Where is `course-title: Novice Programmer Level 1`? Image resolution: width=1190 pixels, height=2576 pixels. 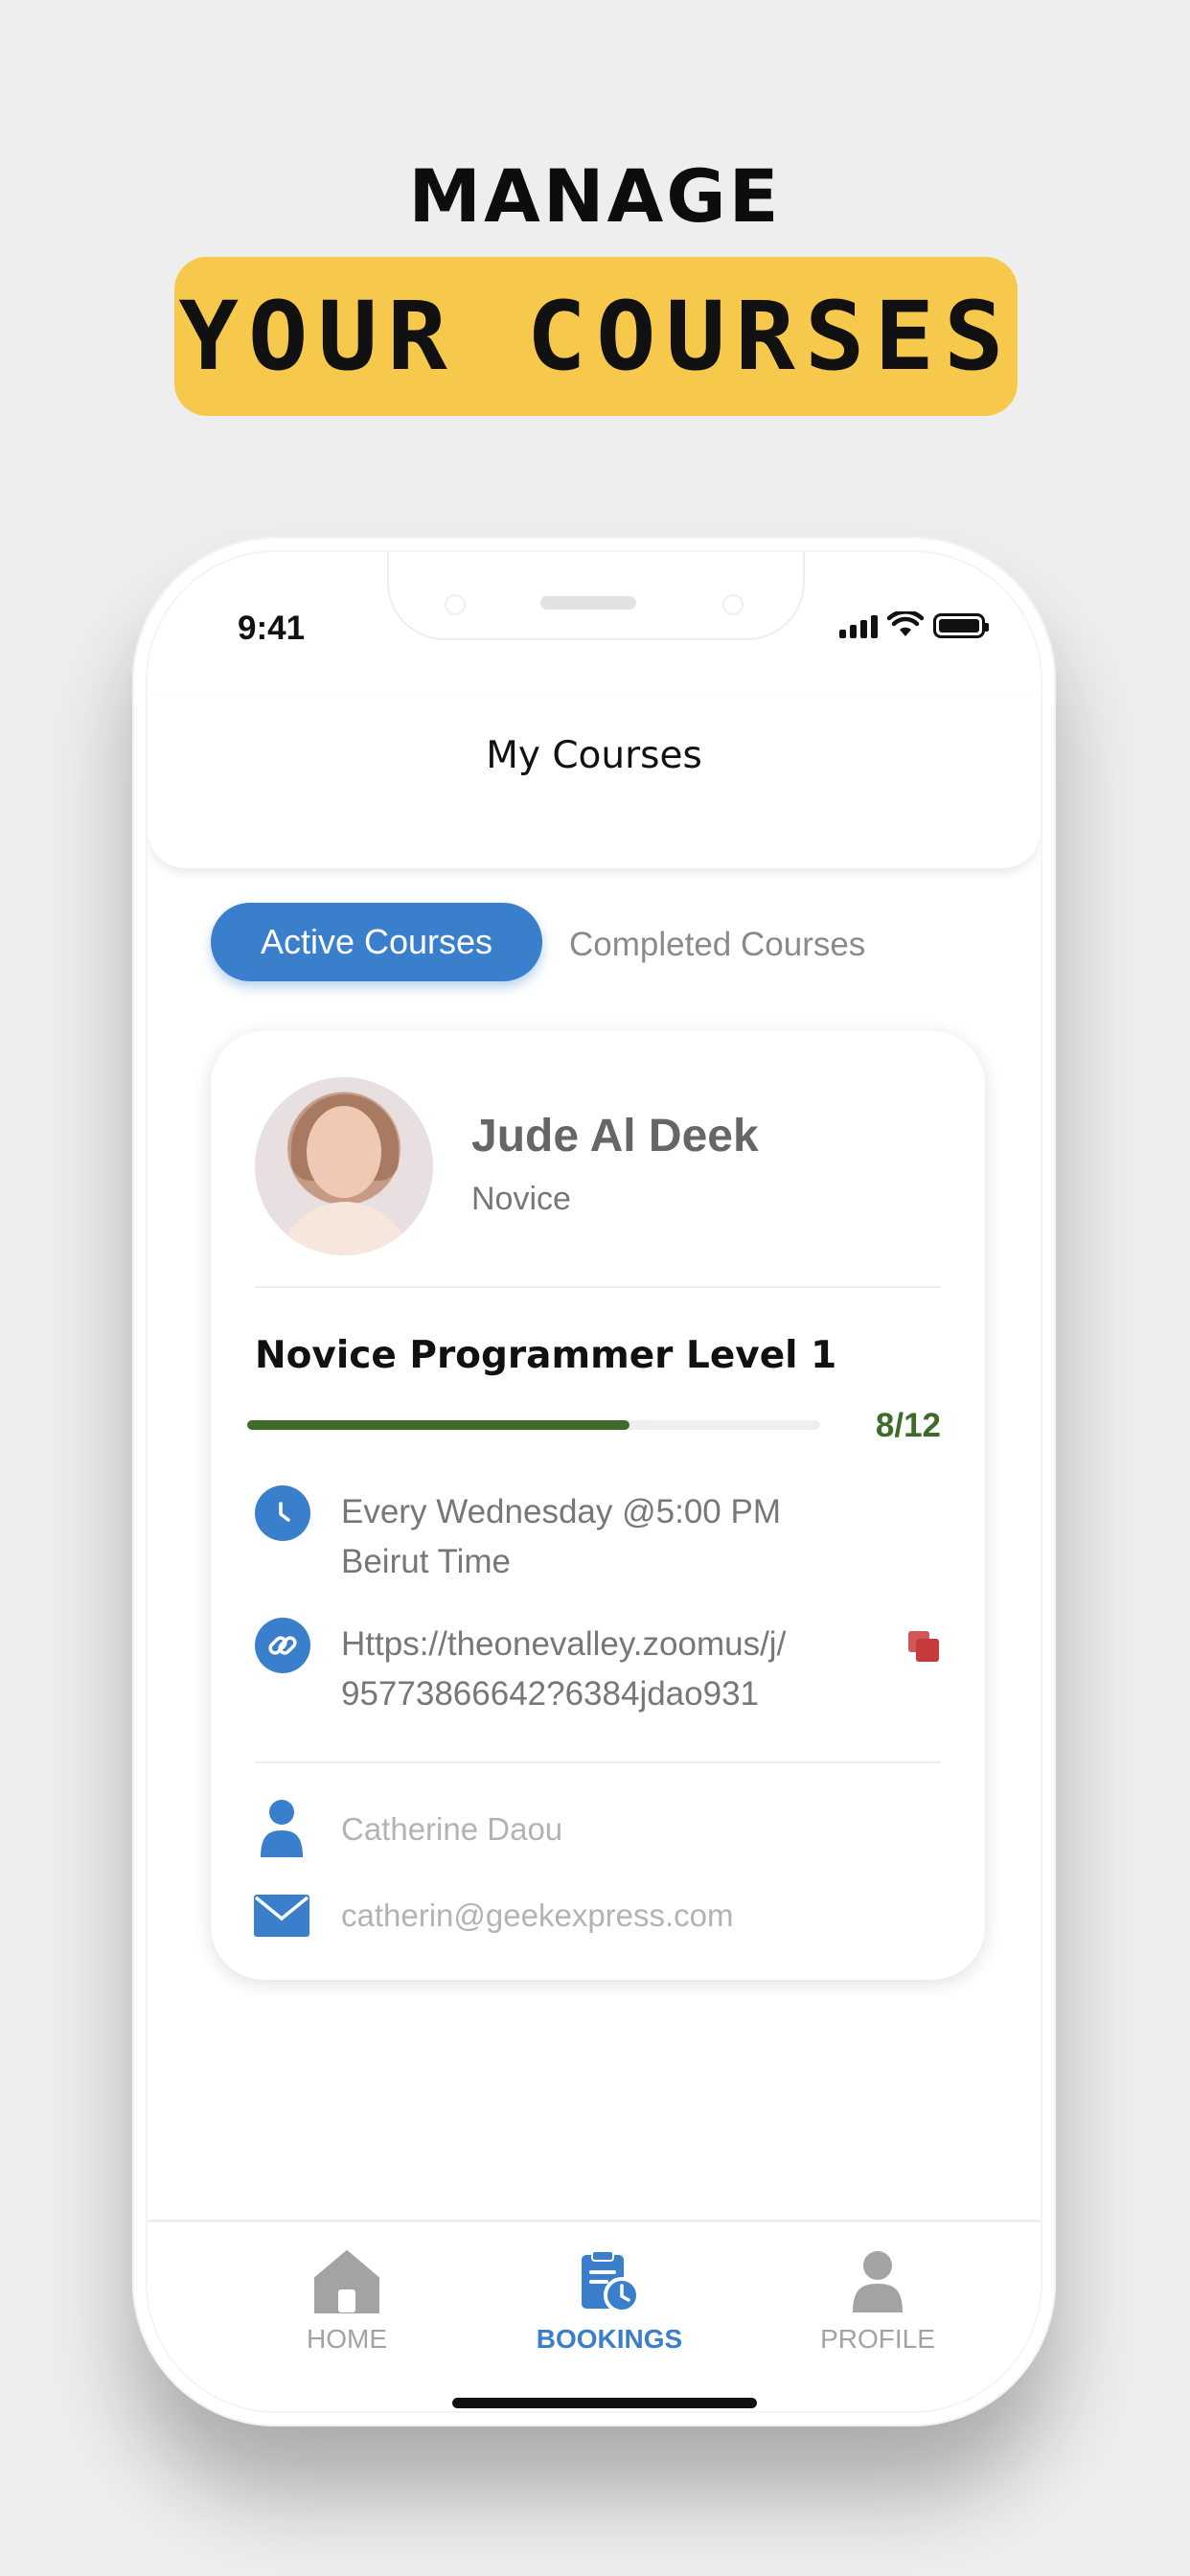
course-title: Novice Programmer Level 1 is located at coordinates (546, 1355).